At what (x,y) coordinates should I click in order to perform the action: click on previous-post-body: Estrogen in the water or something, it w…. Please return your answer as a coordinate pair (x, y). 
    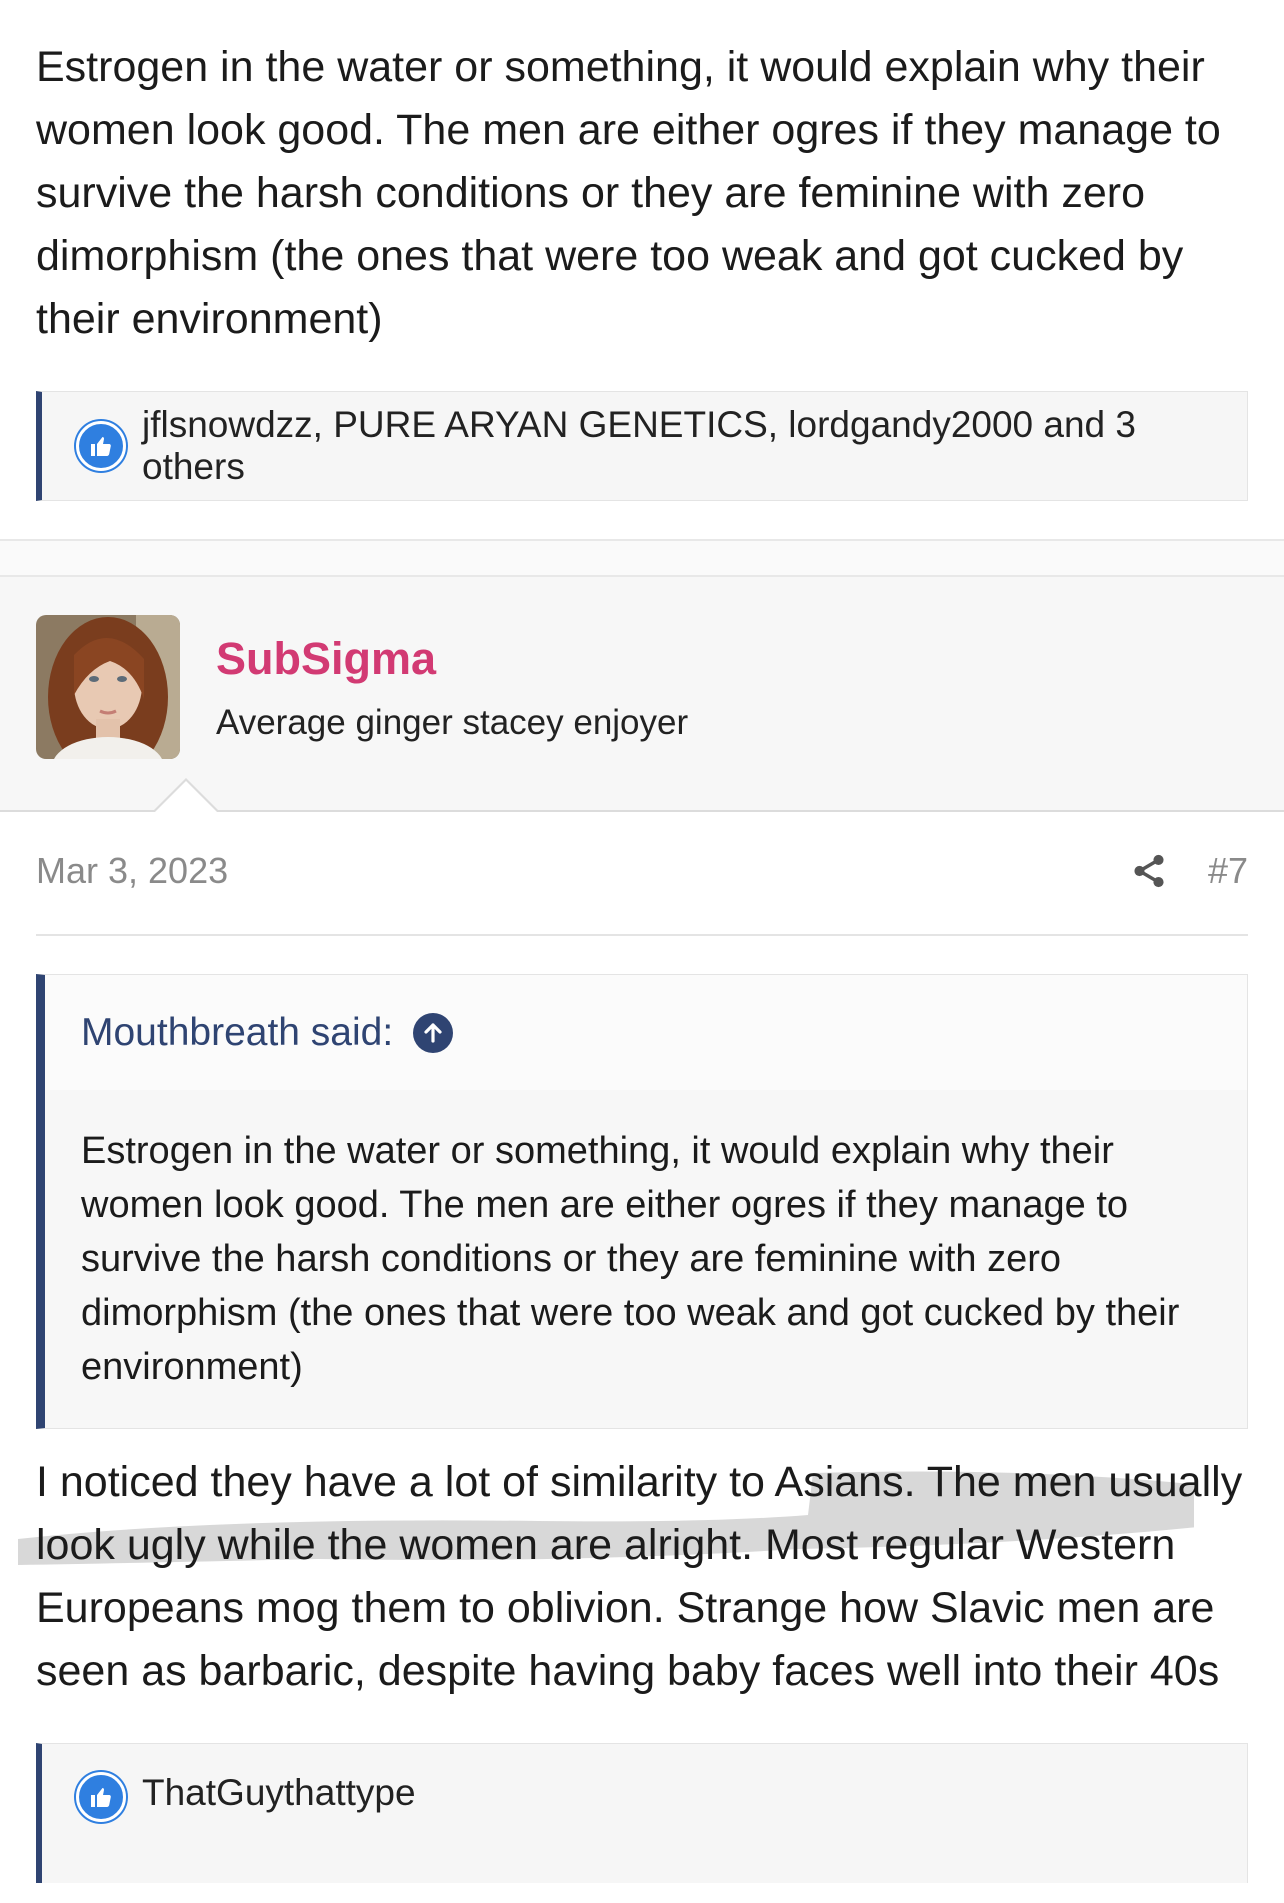
    Looking at the image, I should click on (628, 193).